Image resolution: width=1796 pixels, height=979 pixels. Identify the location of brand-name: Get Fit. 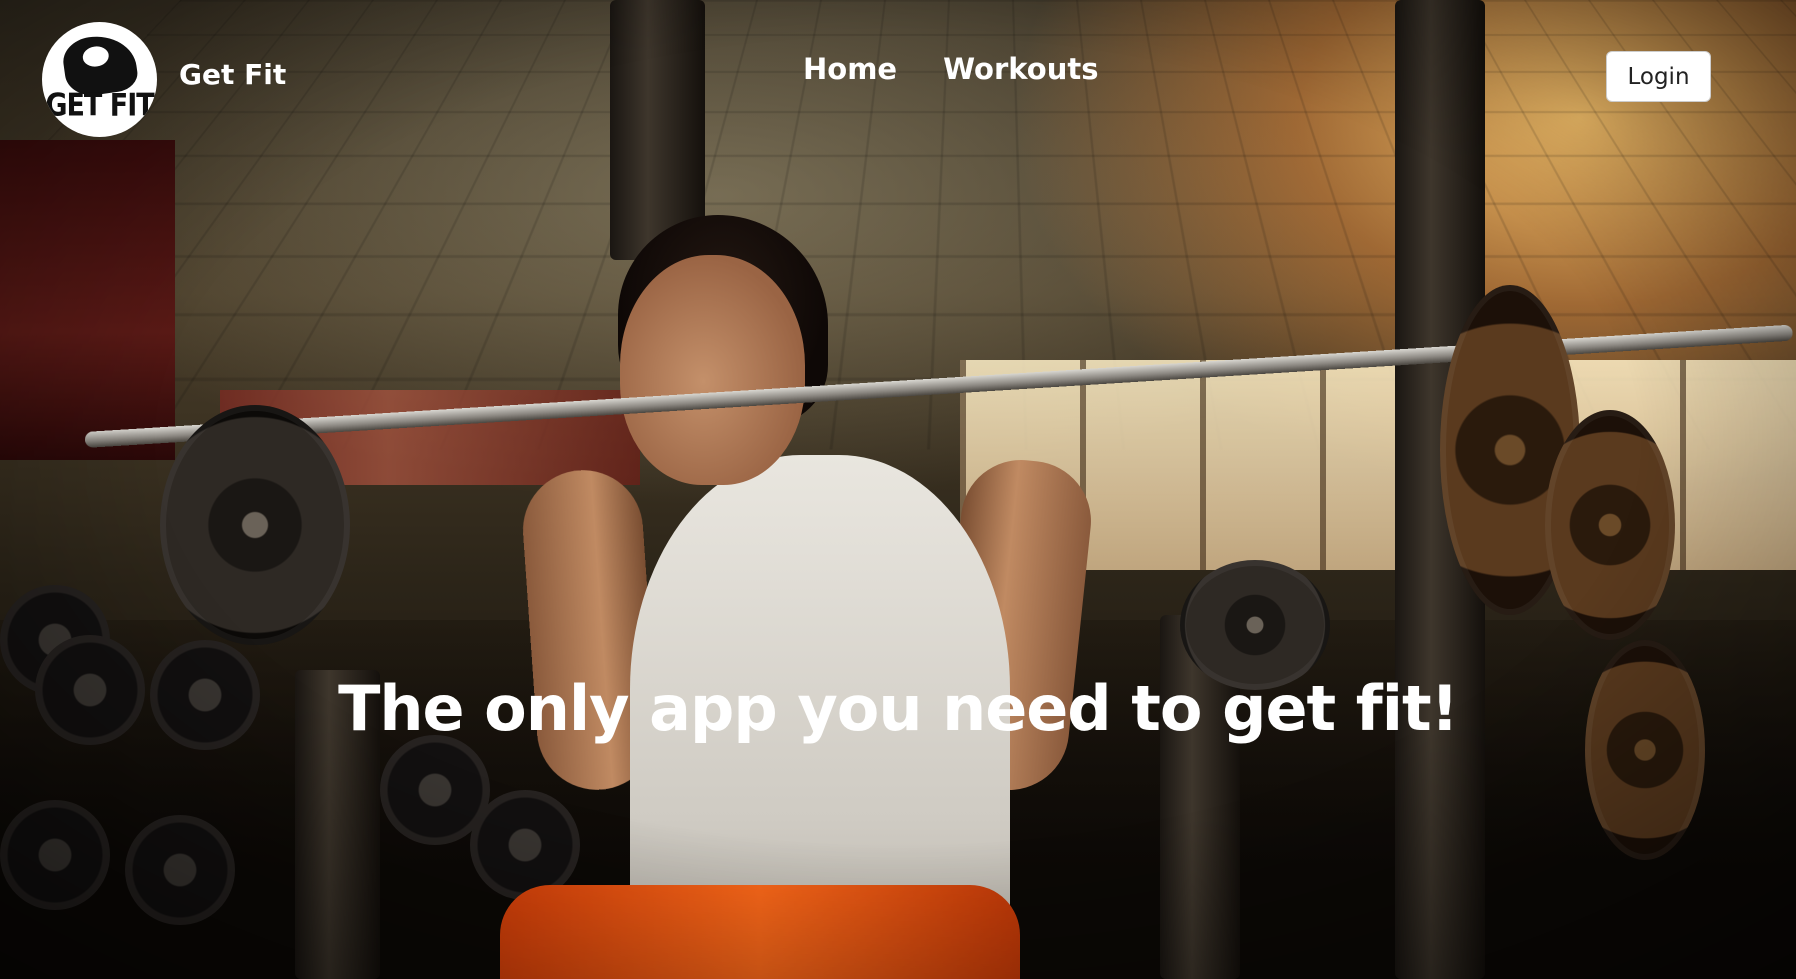
(232, 74).